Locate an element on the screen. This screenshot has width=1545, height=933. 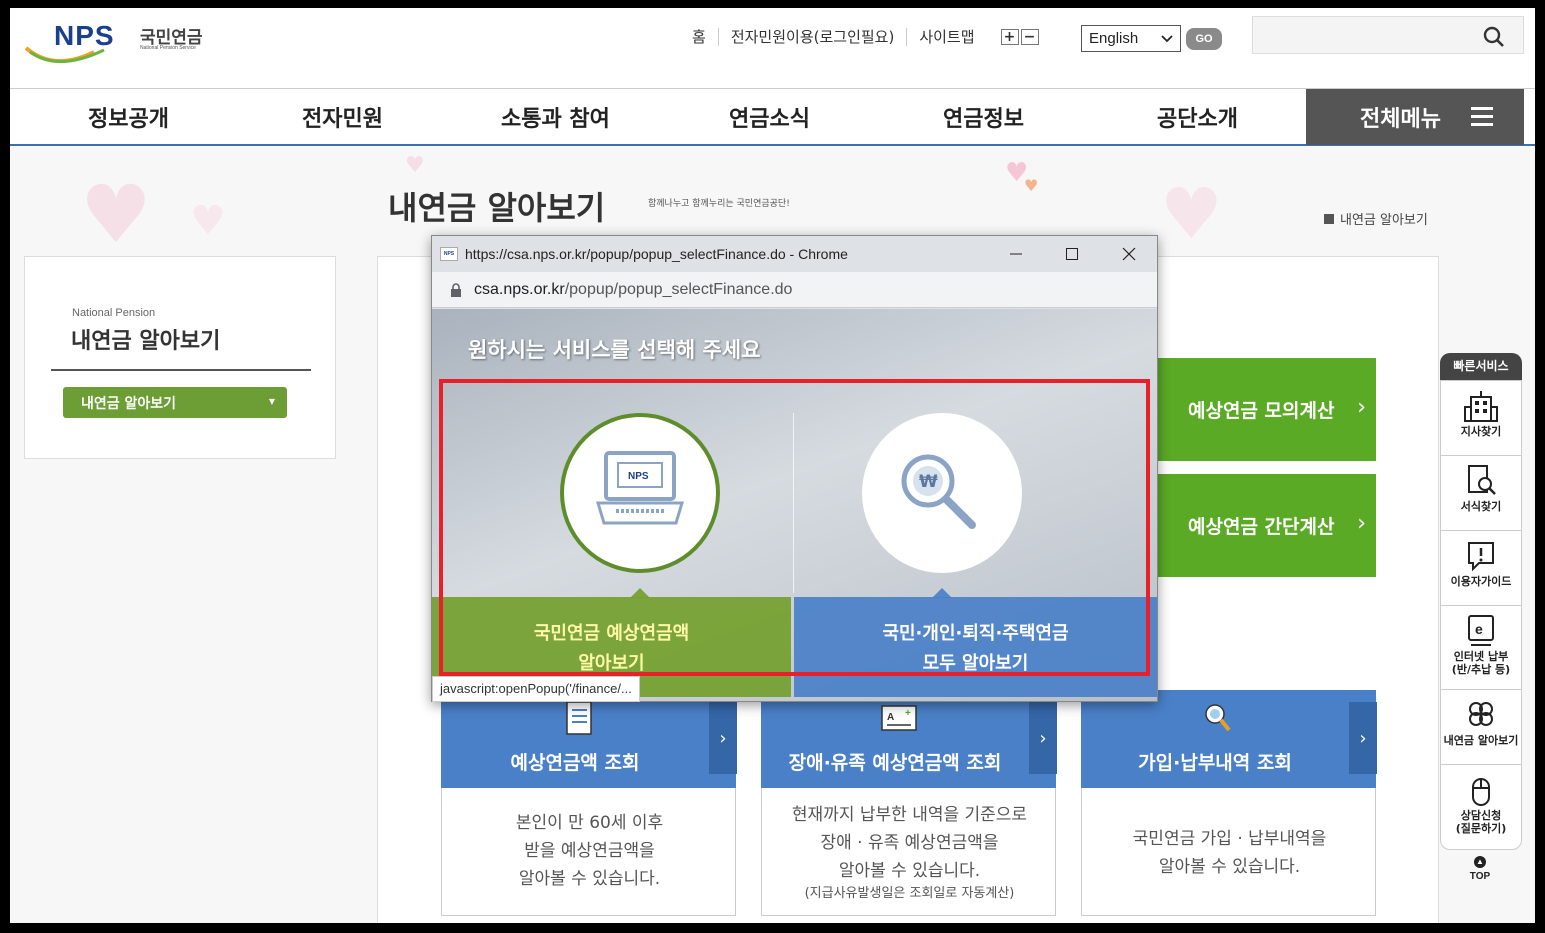
quick-user-guide: 이용자가이드 is located at coordinates (1481, 568).